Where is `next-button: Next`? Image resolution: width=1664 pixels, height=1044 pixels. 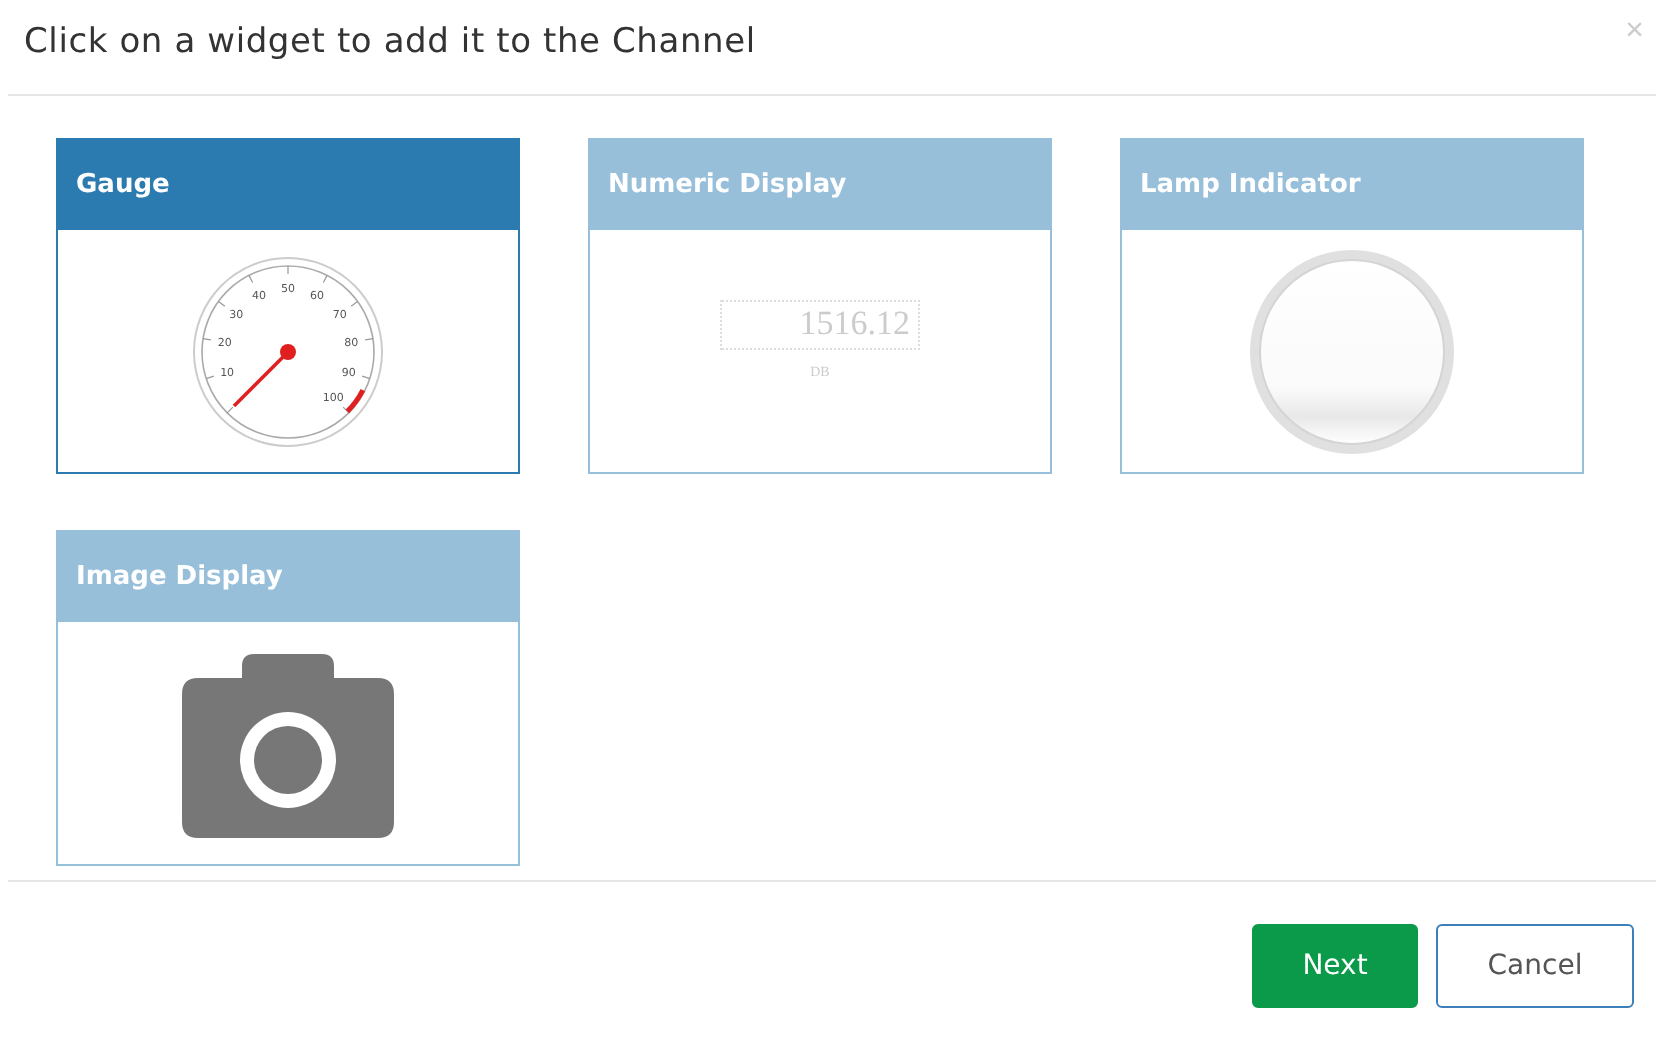
next-button: Next is located at coordinates (1335, 966).